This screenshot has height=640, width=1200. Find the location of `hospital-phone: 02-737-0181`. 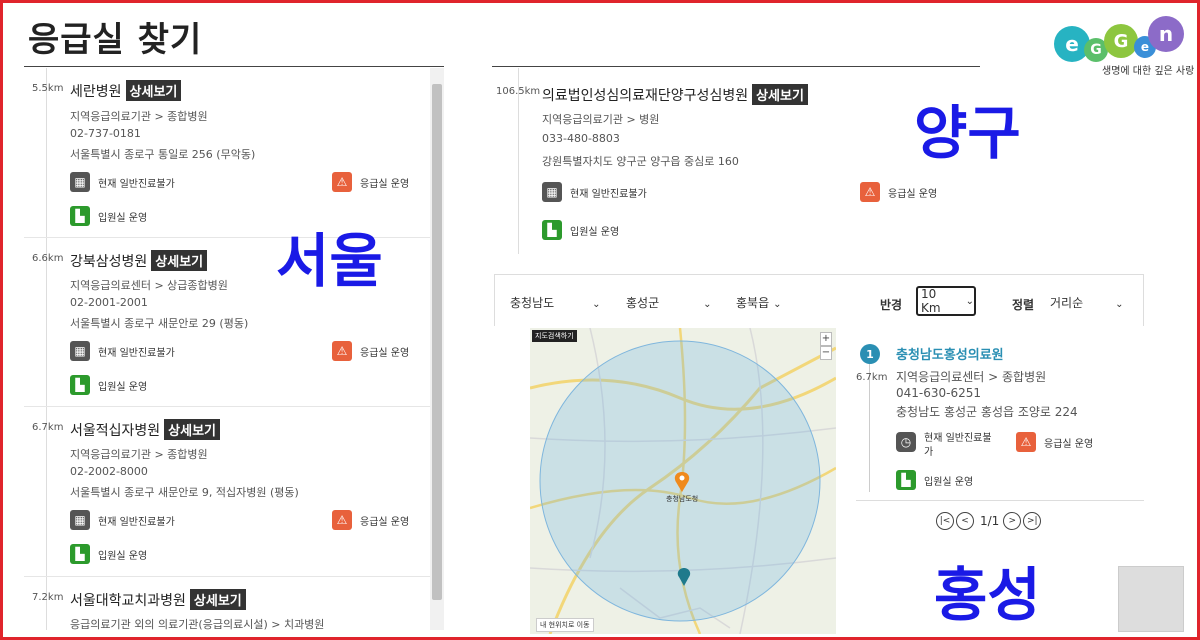

hospital-phone: 02-737-0181 is located at coordinates (105, 133).